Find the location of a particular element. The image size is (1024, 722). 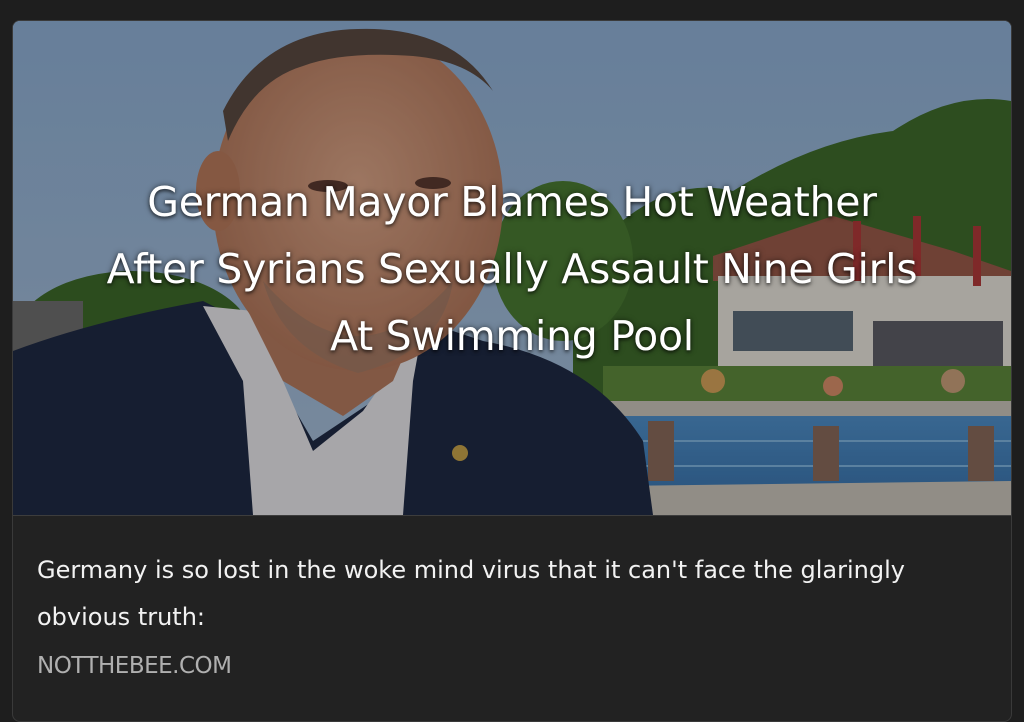

embed-source-domain: NOTTHEBEE.COM is located at coordinates (512, 666).